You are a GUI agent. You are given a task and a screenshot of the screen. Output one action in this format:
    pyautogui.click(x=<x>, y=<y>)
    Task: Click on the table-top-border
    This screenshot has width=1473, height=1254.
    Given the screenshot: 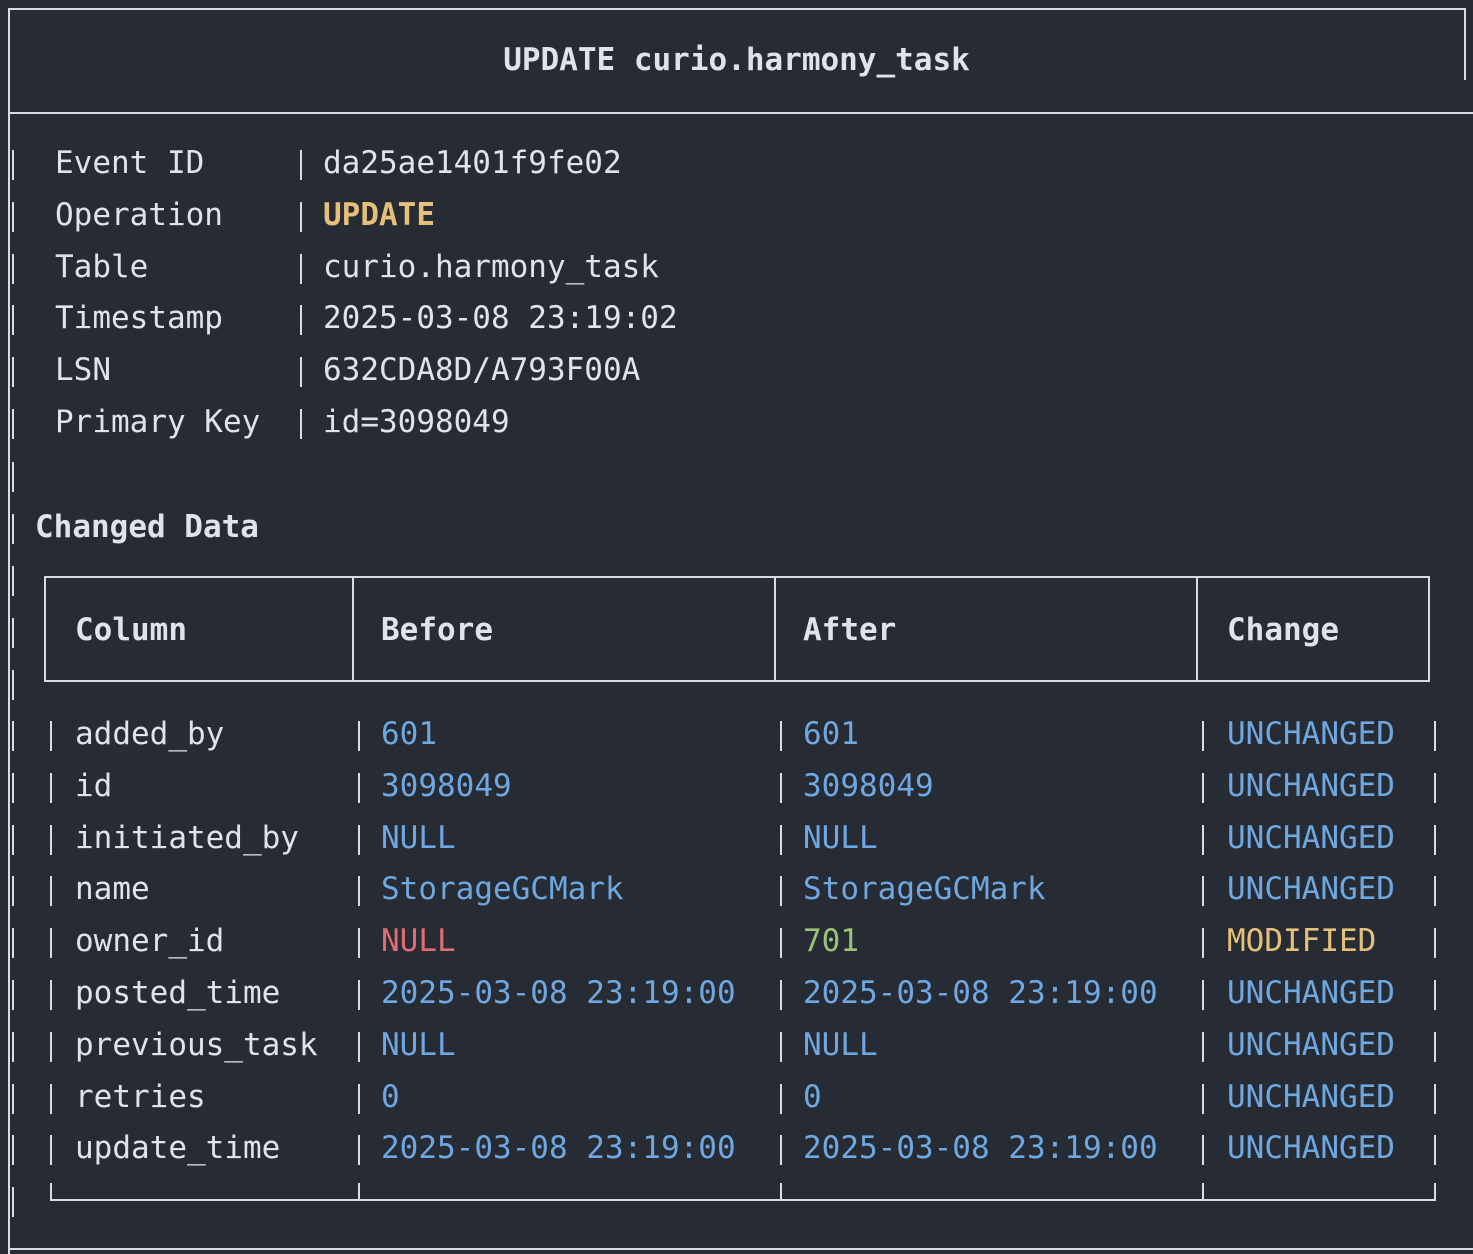 What is the action you would take?
    pyautogui.click(x=737, y=577)
    